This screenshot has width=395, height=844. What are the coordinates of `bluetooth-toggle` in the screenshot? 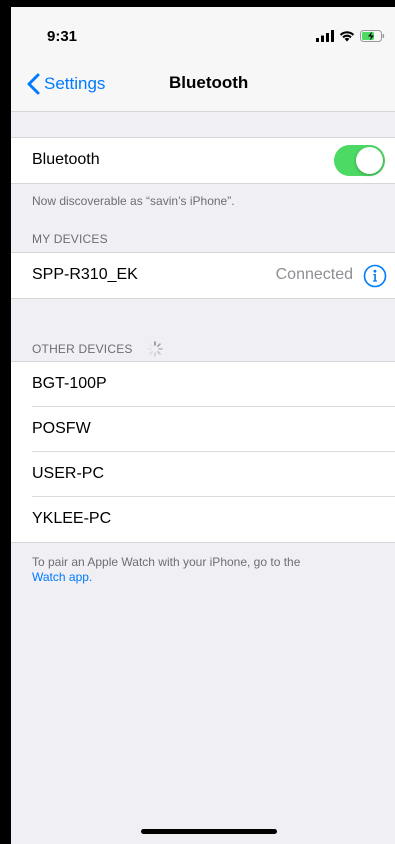 It's located at (359, 160).